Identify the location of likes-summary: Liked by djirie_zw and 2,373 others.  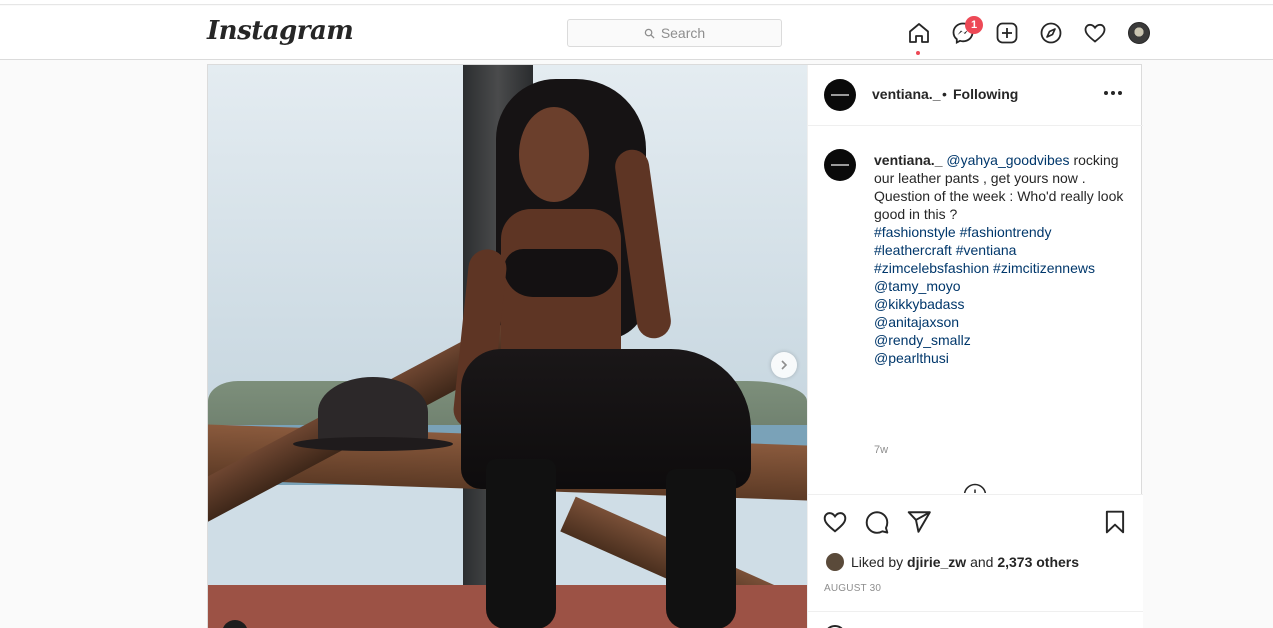
(965, 562).